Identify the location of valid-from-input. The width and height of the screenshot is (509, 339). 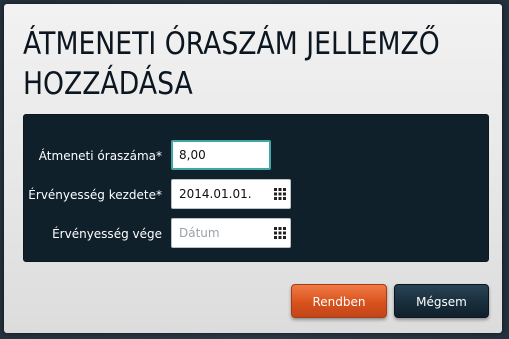
(231, 194).